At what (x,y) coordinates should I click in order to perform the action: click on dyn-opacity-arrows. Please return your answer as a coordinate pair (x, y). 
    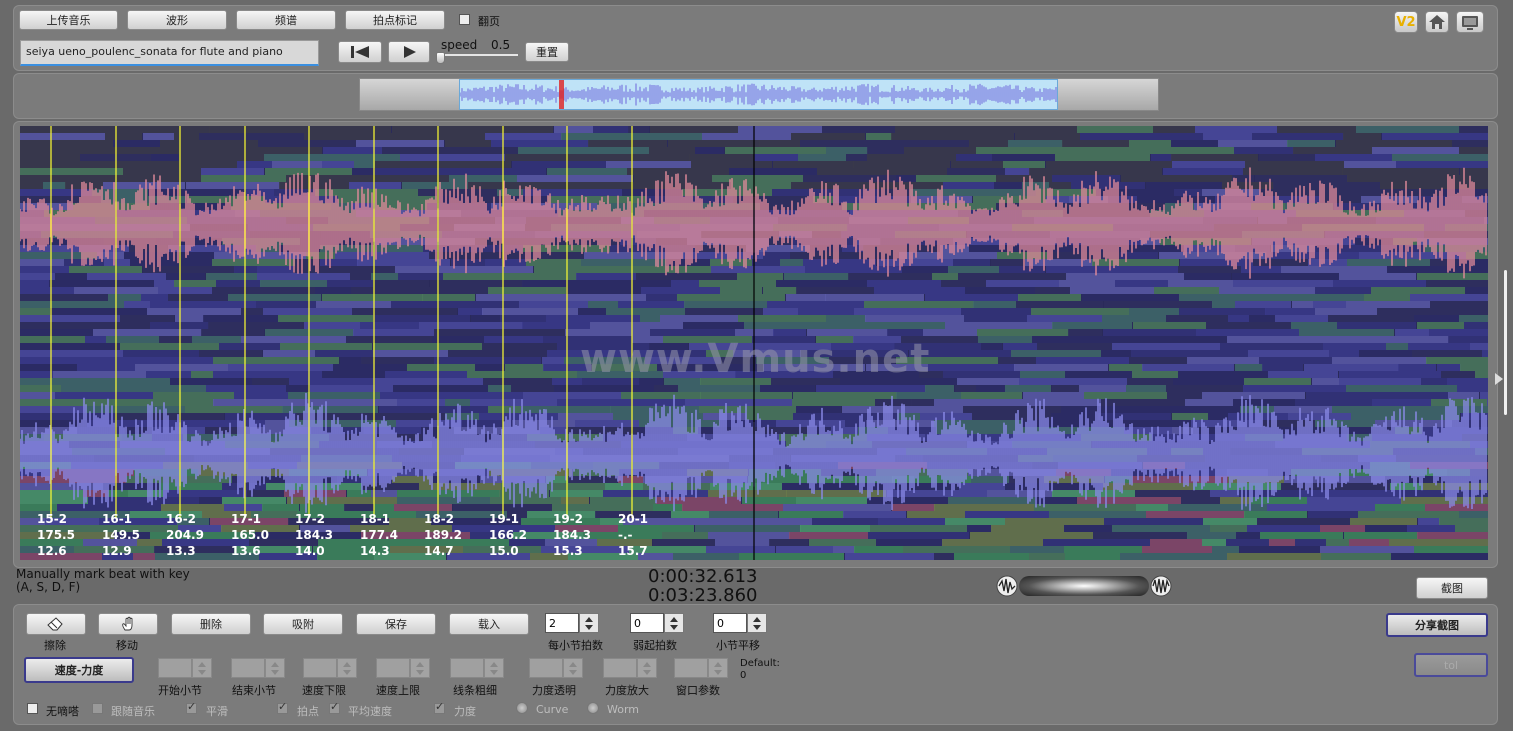
    Looking at the image, I should click on (573, 668).